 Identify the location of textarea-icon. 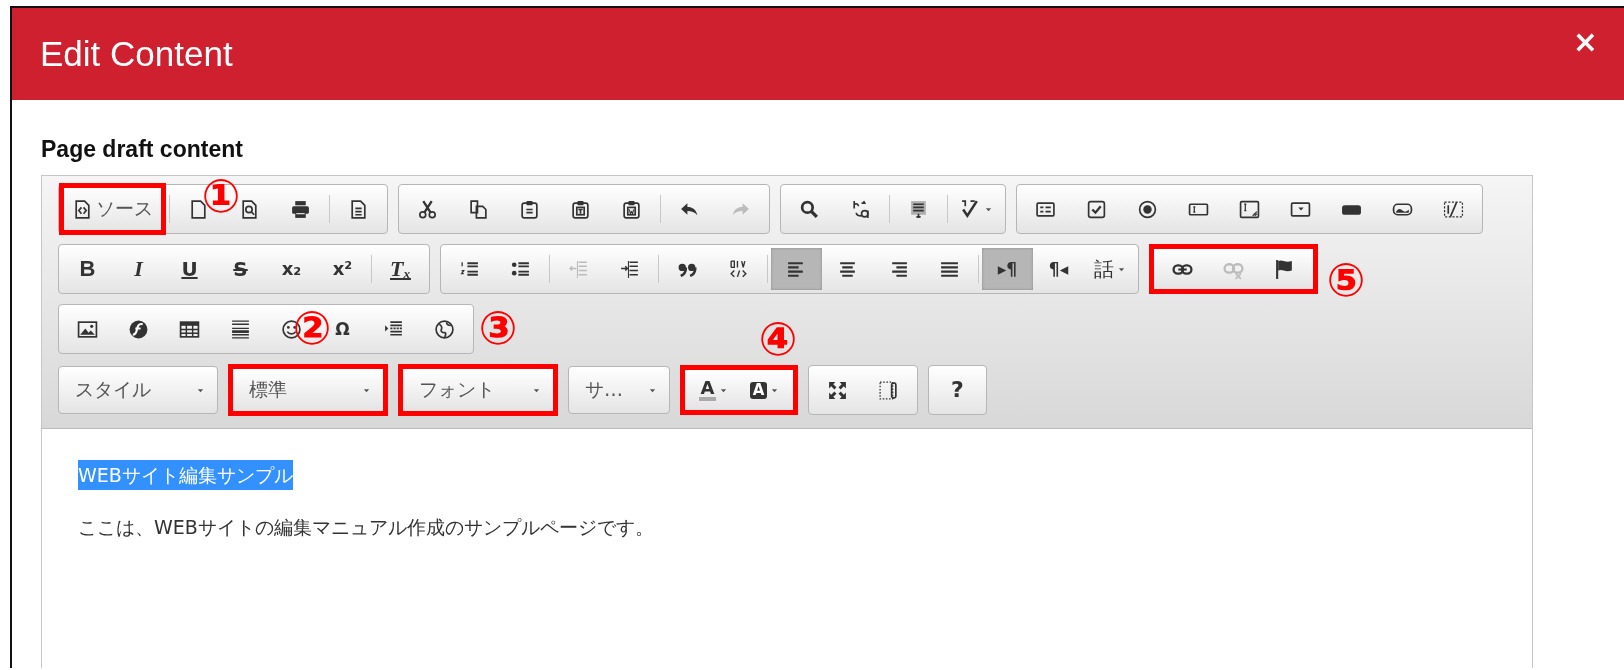
(1249, 209).